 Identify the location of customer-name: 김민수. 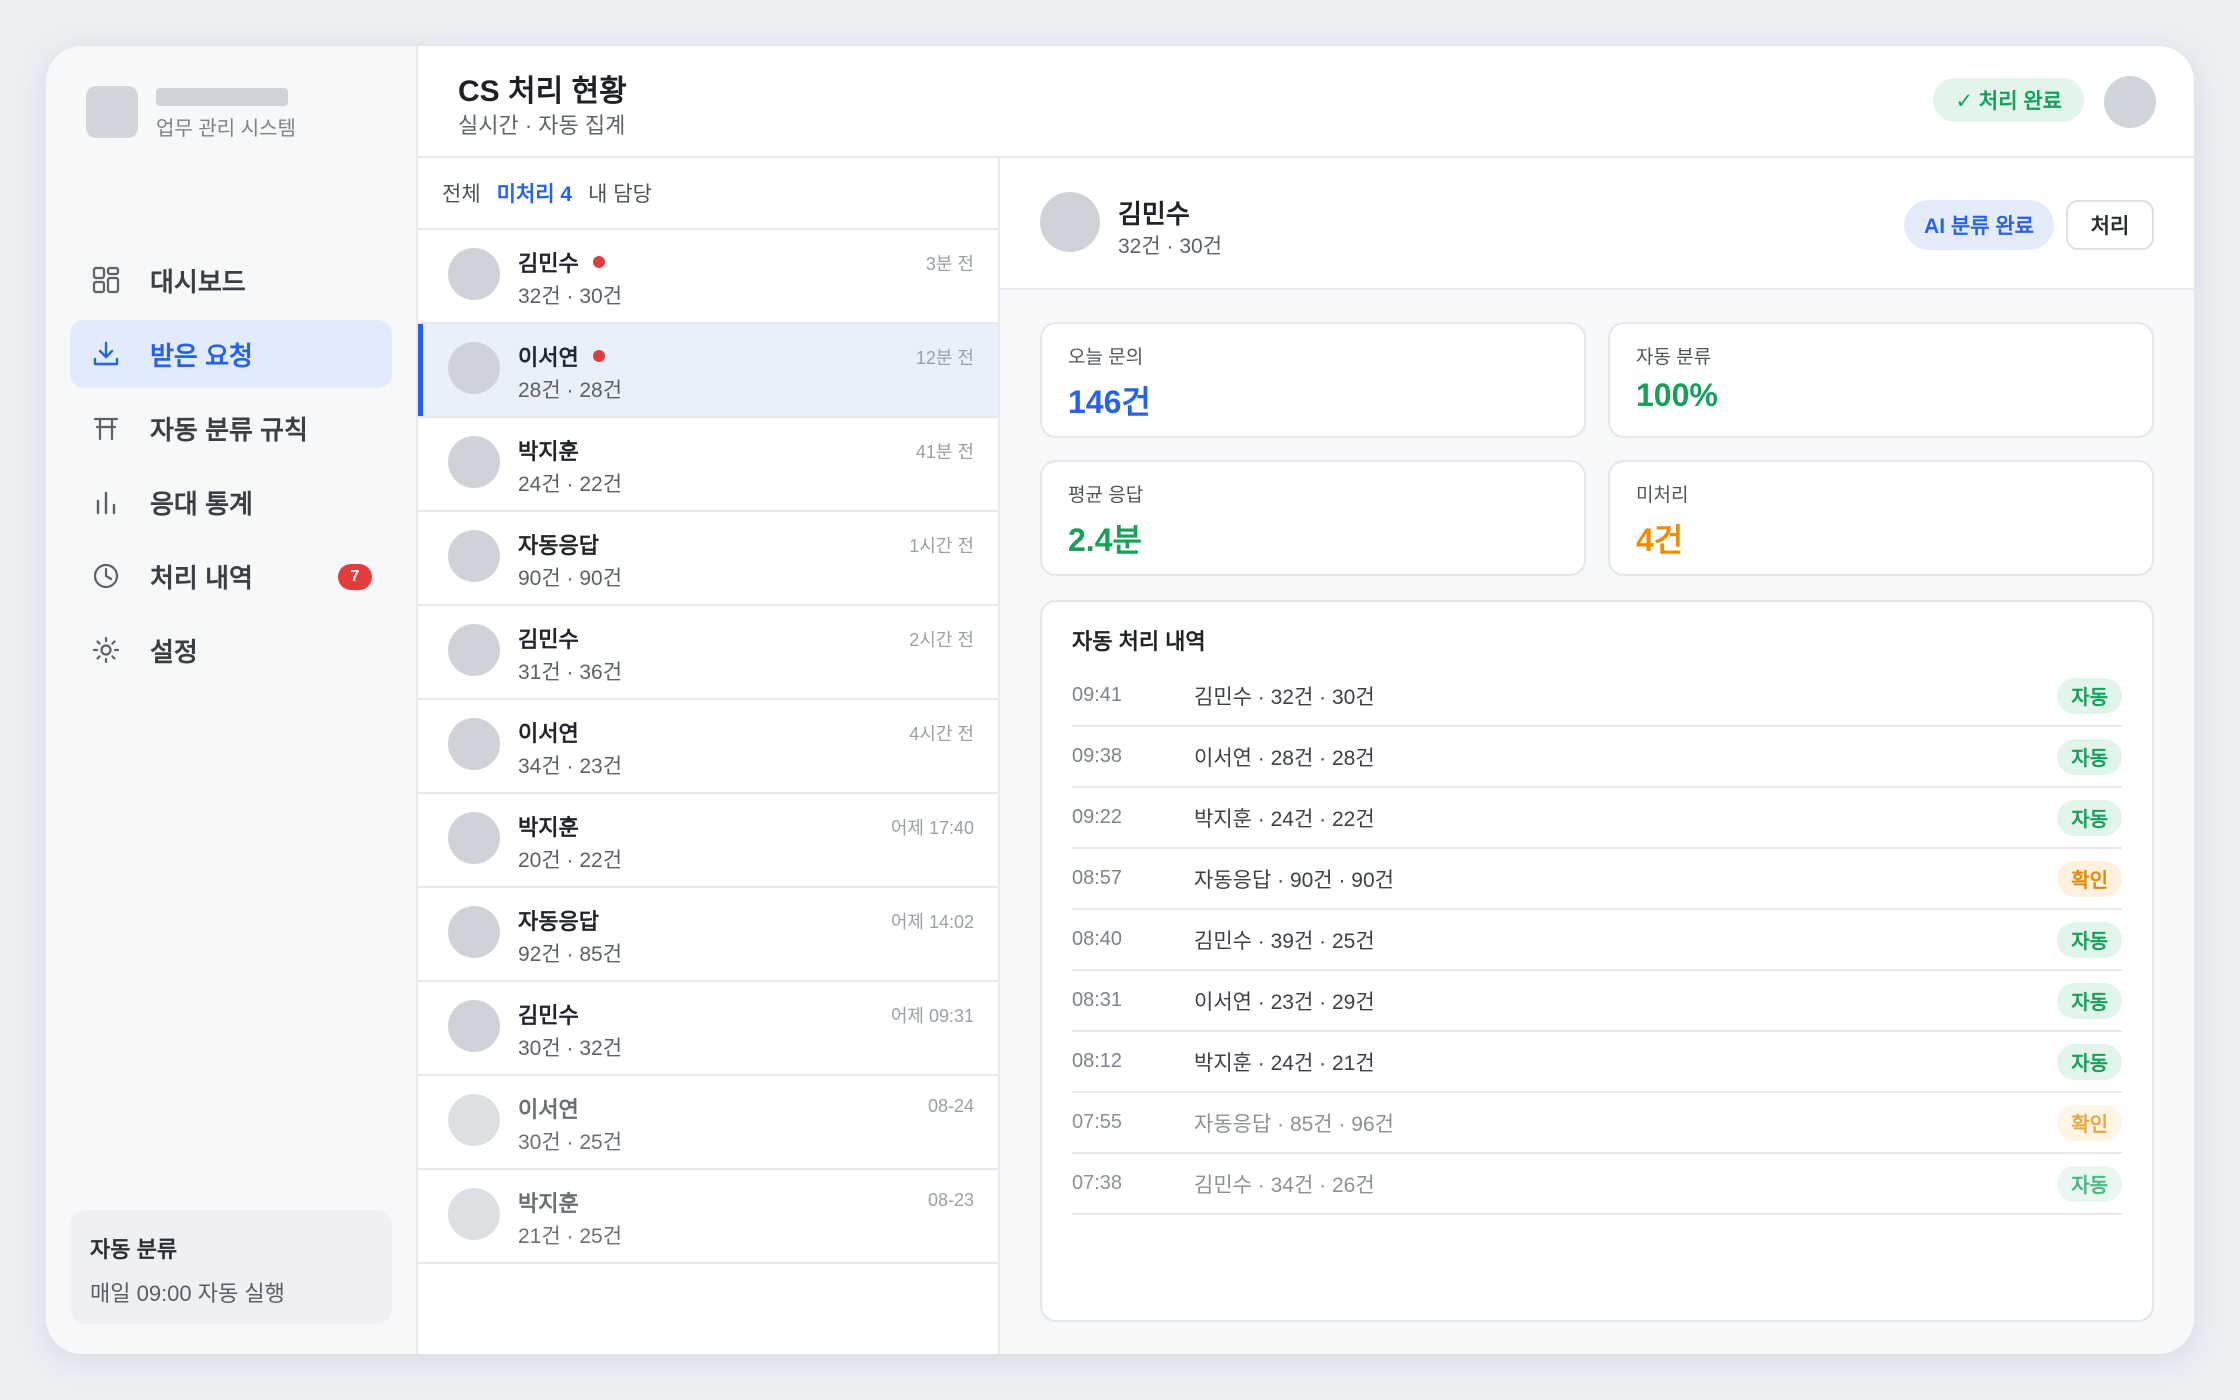
(1154, 214).